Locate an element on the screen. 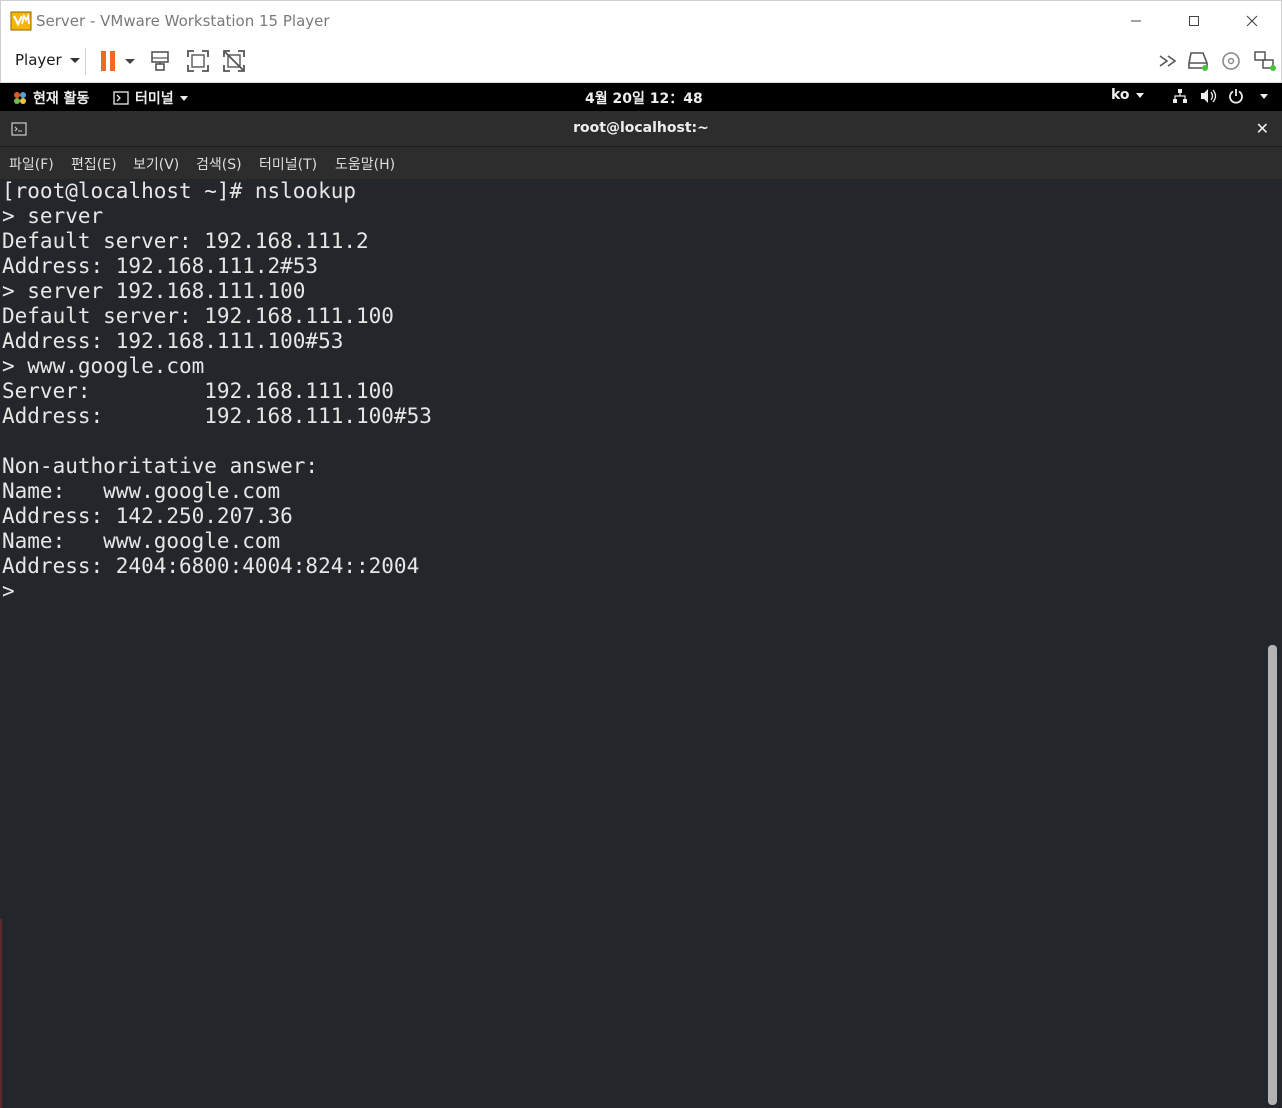 This screenshot has height=1108, width=1282. terminal-line: Server: 192.168.111.100 is located at coordinates (198, 391).